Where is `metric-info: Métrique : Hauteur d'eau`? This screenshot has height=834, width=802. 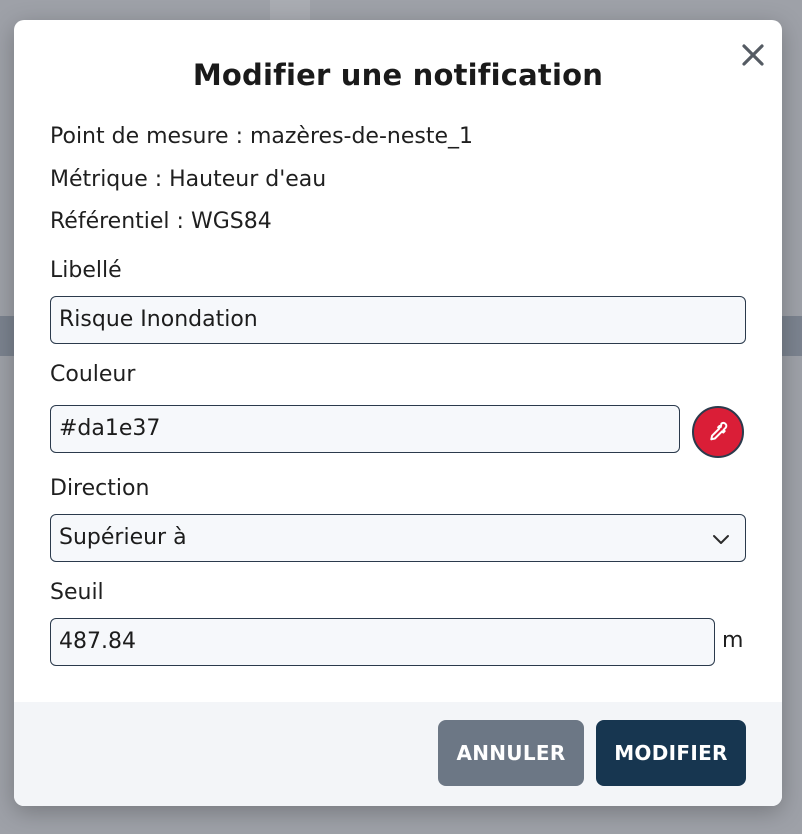 metric-info: Métrique : Hauteur d'eau is located at coordinates (188, 179).